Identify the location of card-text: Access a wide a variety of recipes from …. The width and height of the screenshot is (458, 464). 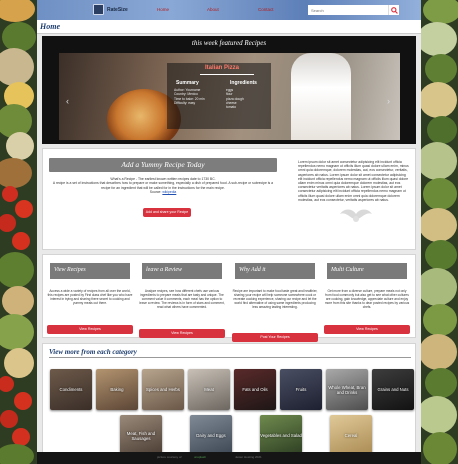
(90, 297).